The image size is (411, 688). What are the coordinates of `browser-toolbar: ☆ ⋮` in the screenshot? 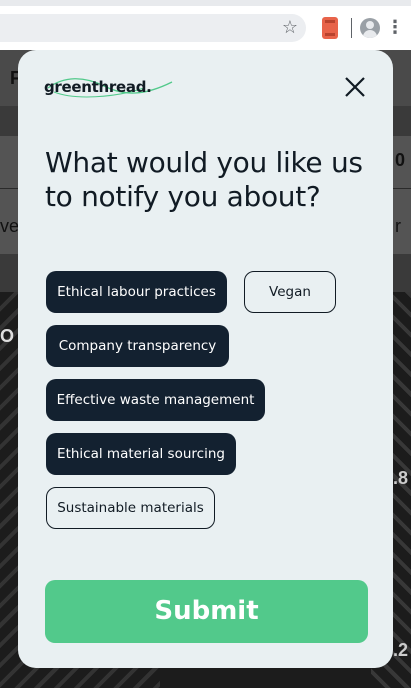 It's located at (205, 25).